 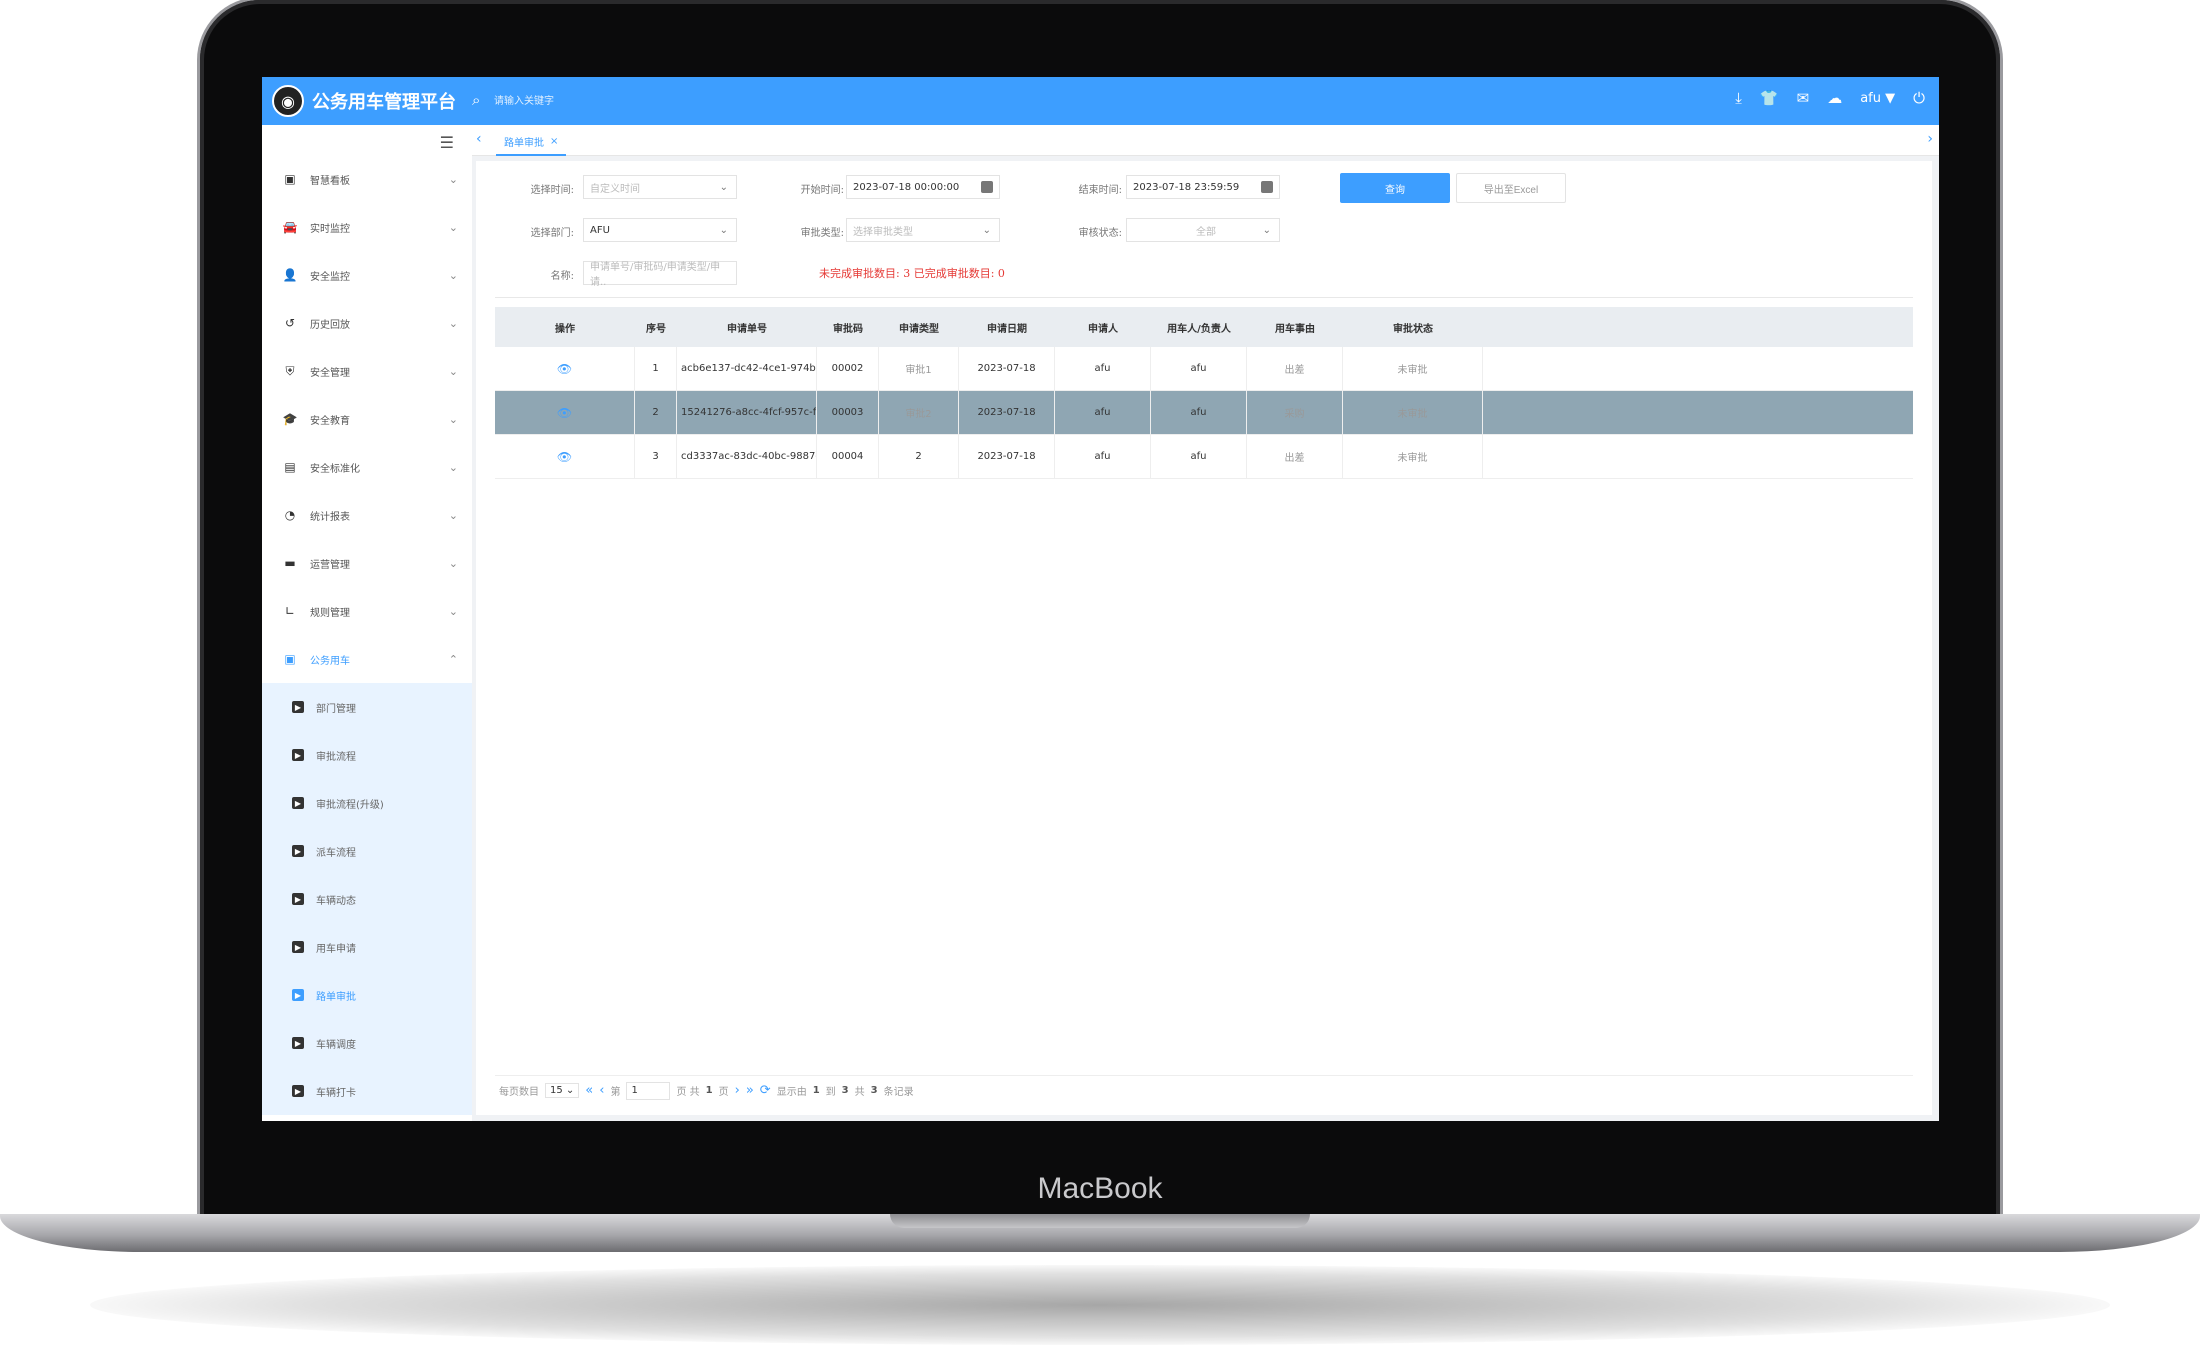 I want to click on pages-unit: 页, so click(x=723, y=1092).